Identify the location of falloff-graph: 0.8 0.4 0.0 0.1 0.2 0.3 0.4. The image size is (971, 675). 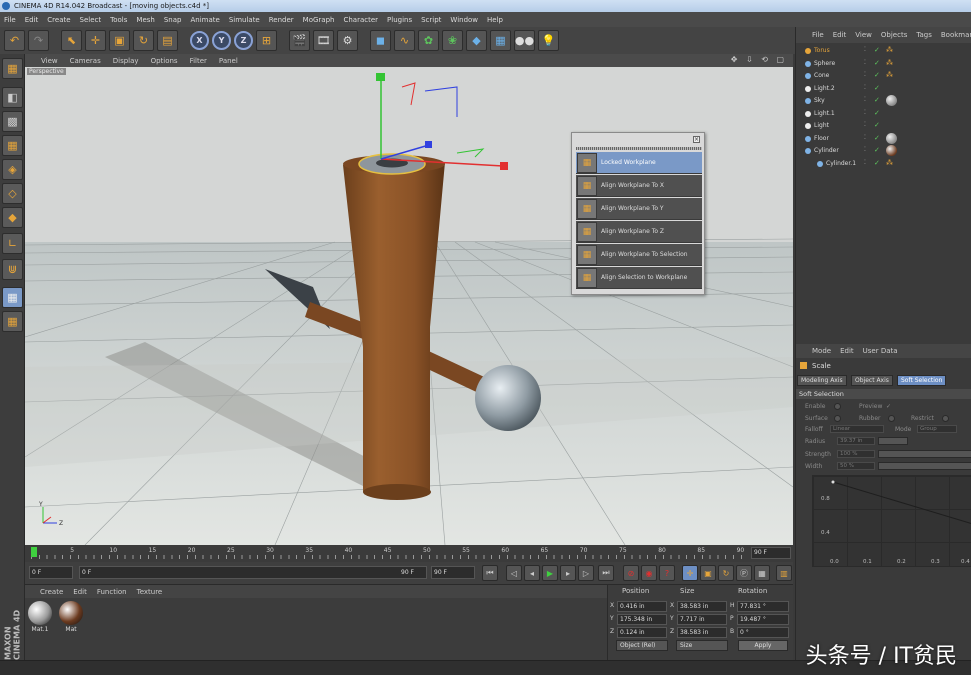
(891, 521).